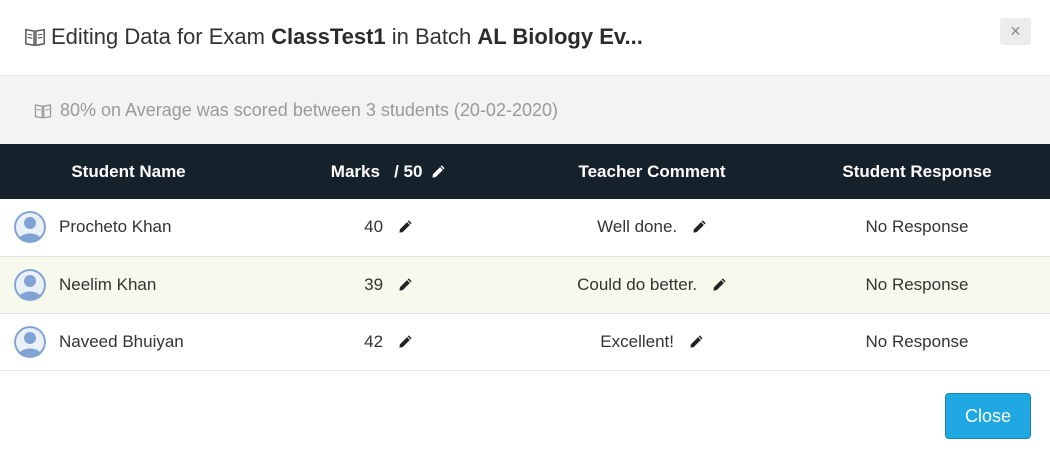 The height and width of the screenshot is (459, 1050). I want to click on comment-cell: Excellent!, so click(652, 342).